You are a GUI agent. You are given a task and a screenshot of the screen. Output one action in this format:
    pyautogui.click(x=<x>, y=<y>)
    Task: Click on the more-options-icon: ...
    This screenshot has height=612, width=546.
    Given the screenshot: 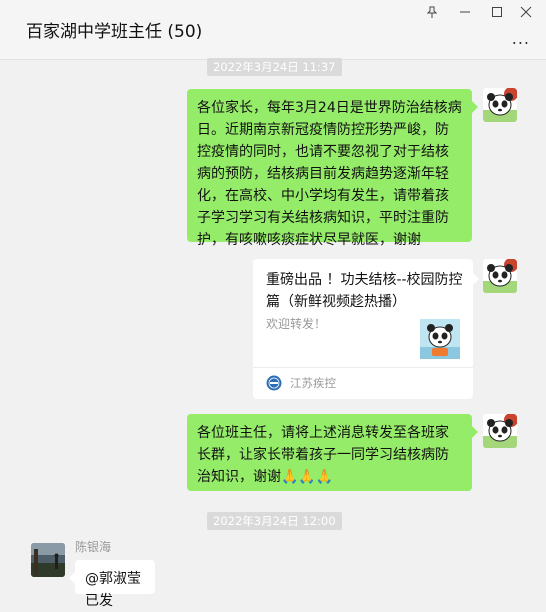 What is the action you would take?
    pyautogui.click(x=521, y=39)
    